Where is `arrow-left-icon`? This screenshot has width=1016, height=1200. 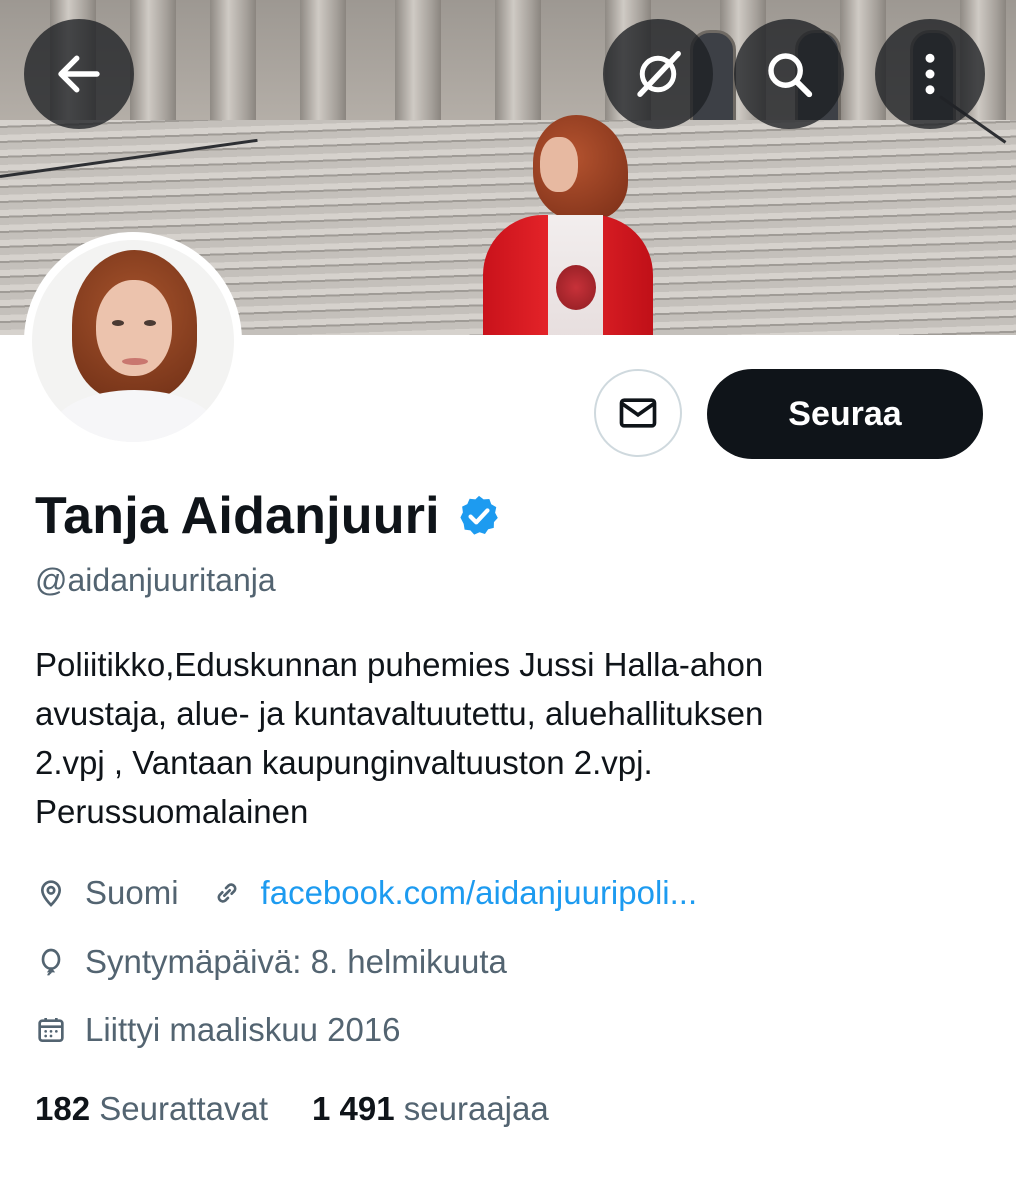 arrow-left-icon is located at coordinates (79, 74).